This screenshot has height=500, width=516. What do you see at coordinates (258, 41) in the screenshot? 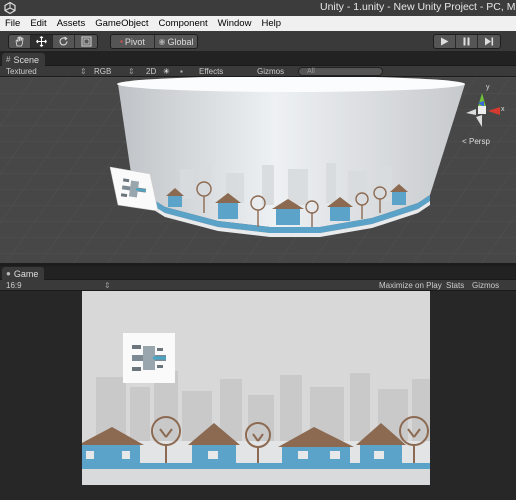
I see `main-toolbar: ▪ Pivot ◉ Global` at bounding box center [258, 41].